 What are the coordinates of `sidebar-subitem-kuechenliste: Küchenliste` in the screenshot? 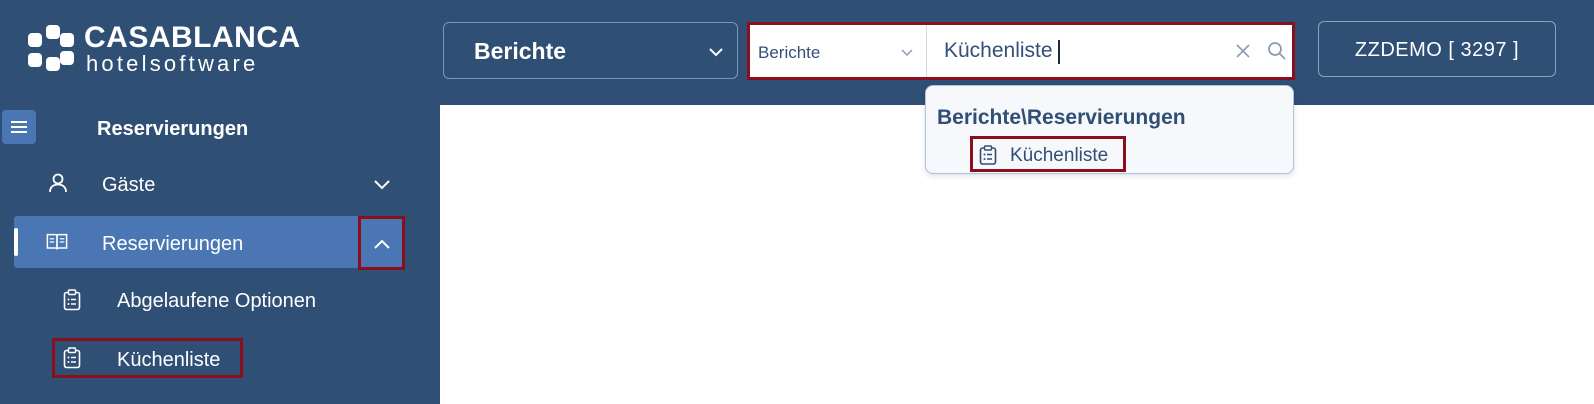 It's located at (147, 358).